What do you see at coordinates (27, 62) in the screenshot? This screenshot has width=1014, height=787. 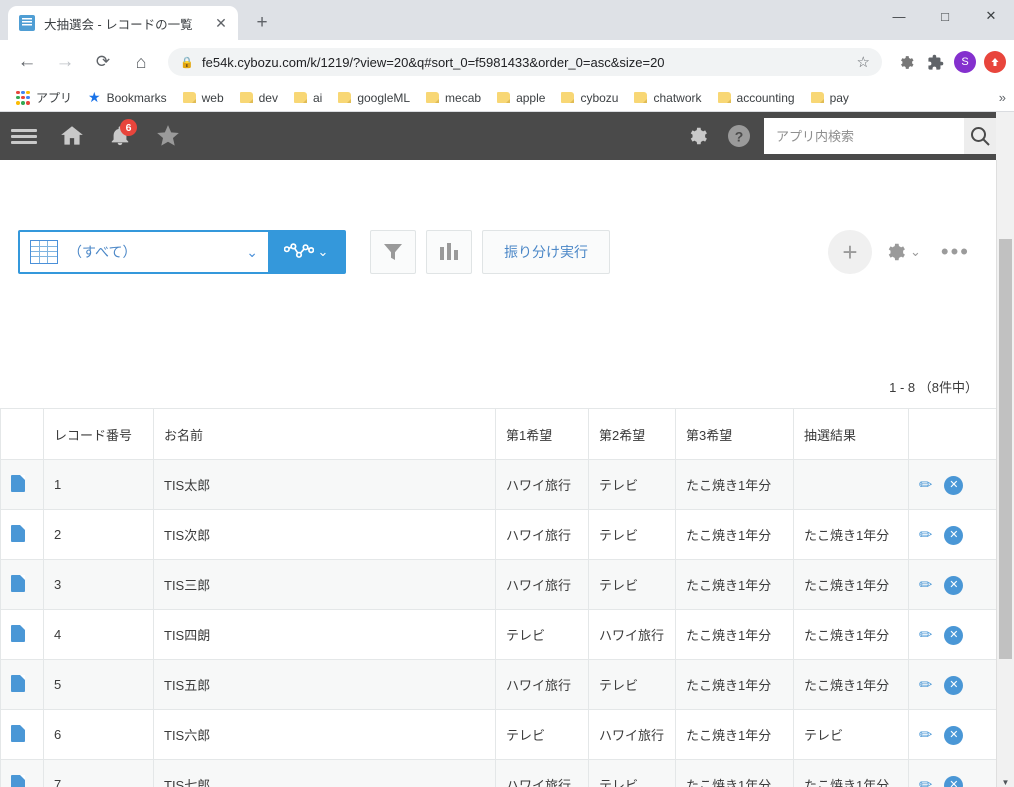 I see `back-icon: ←` at bounding box center [27, 62].